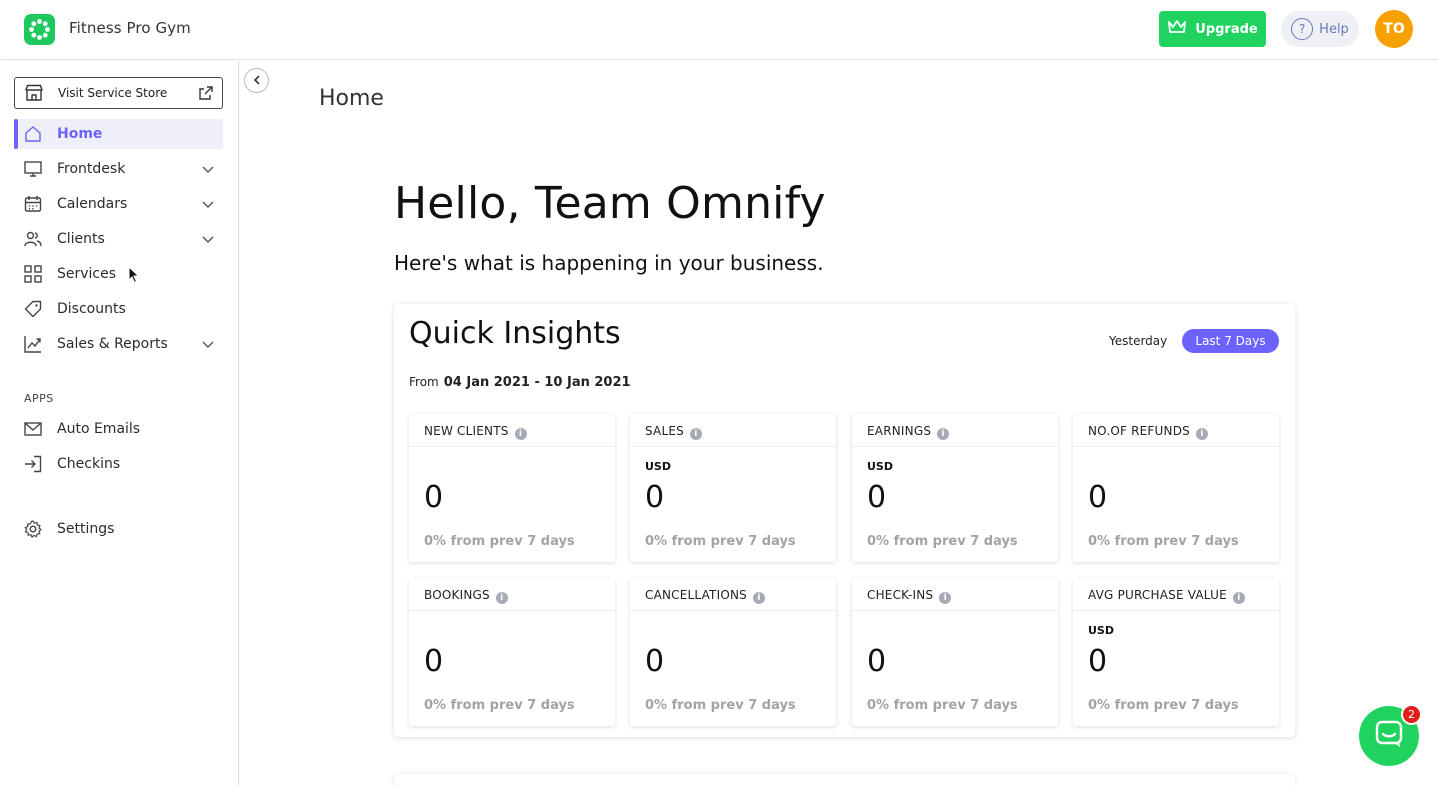 The width and height of the screenshot is (1438, 785). Describe the element at coordinates (1230, 341) in the screenshot. I see `period-last-7-days-button: Last 7 Days` at that location.